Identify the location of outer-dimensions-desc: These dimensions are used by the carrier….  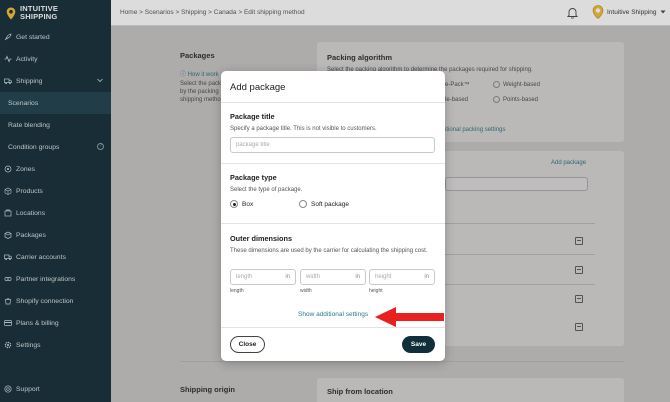
(329, 251).